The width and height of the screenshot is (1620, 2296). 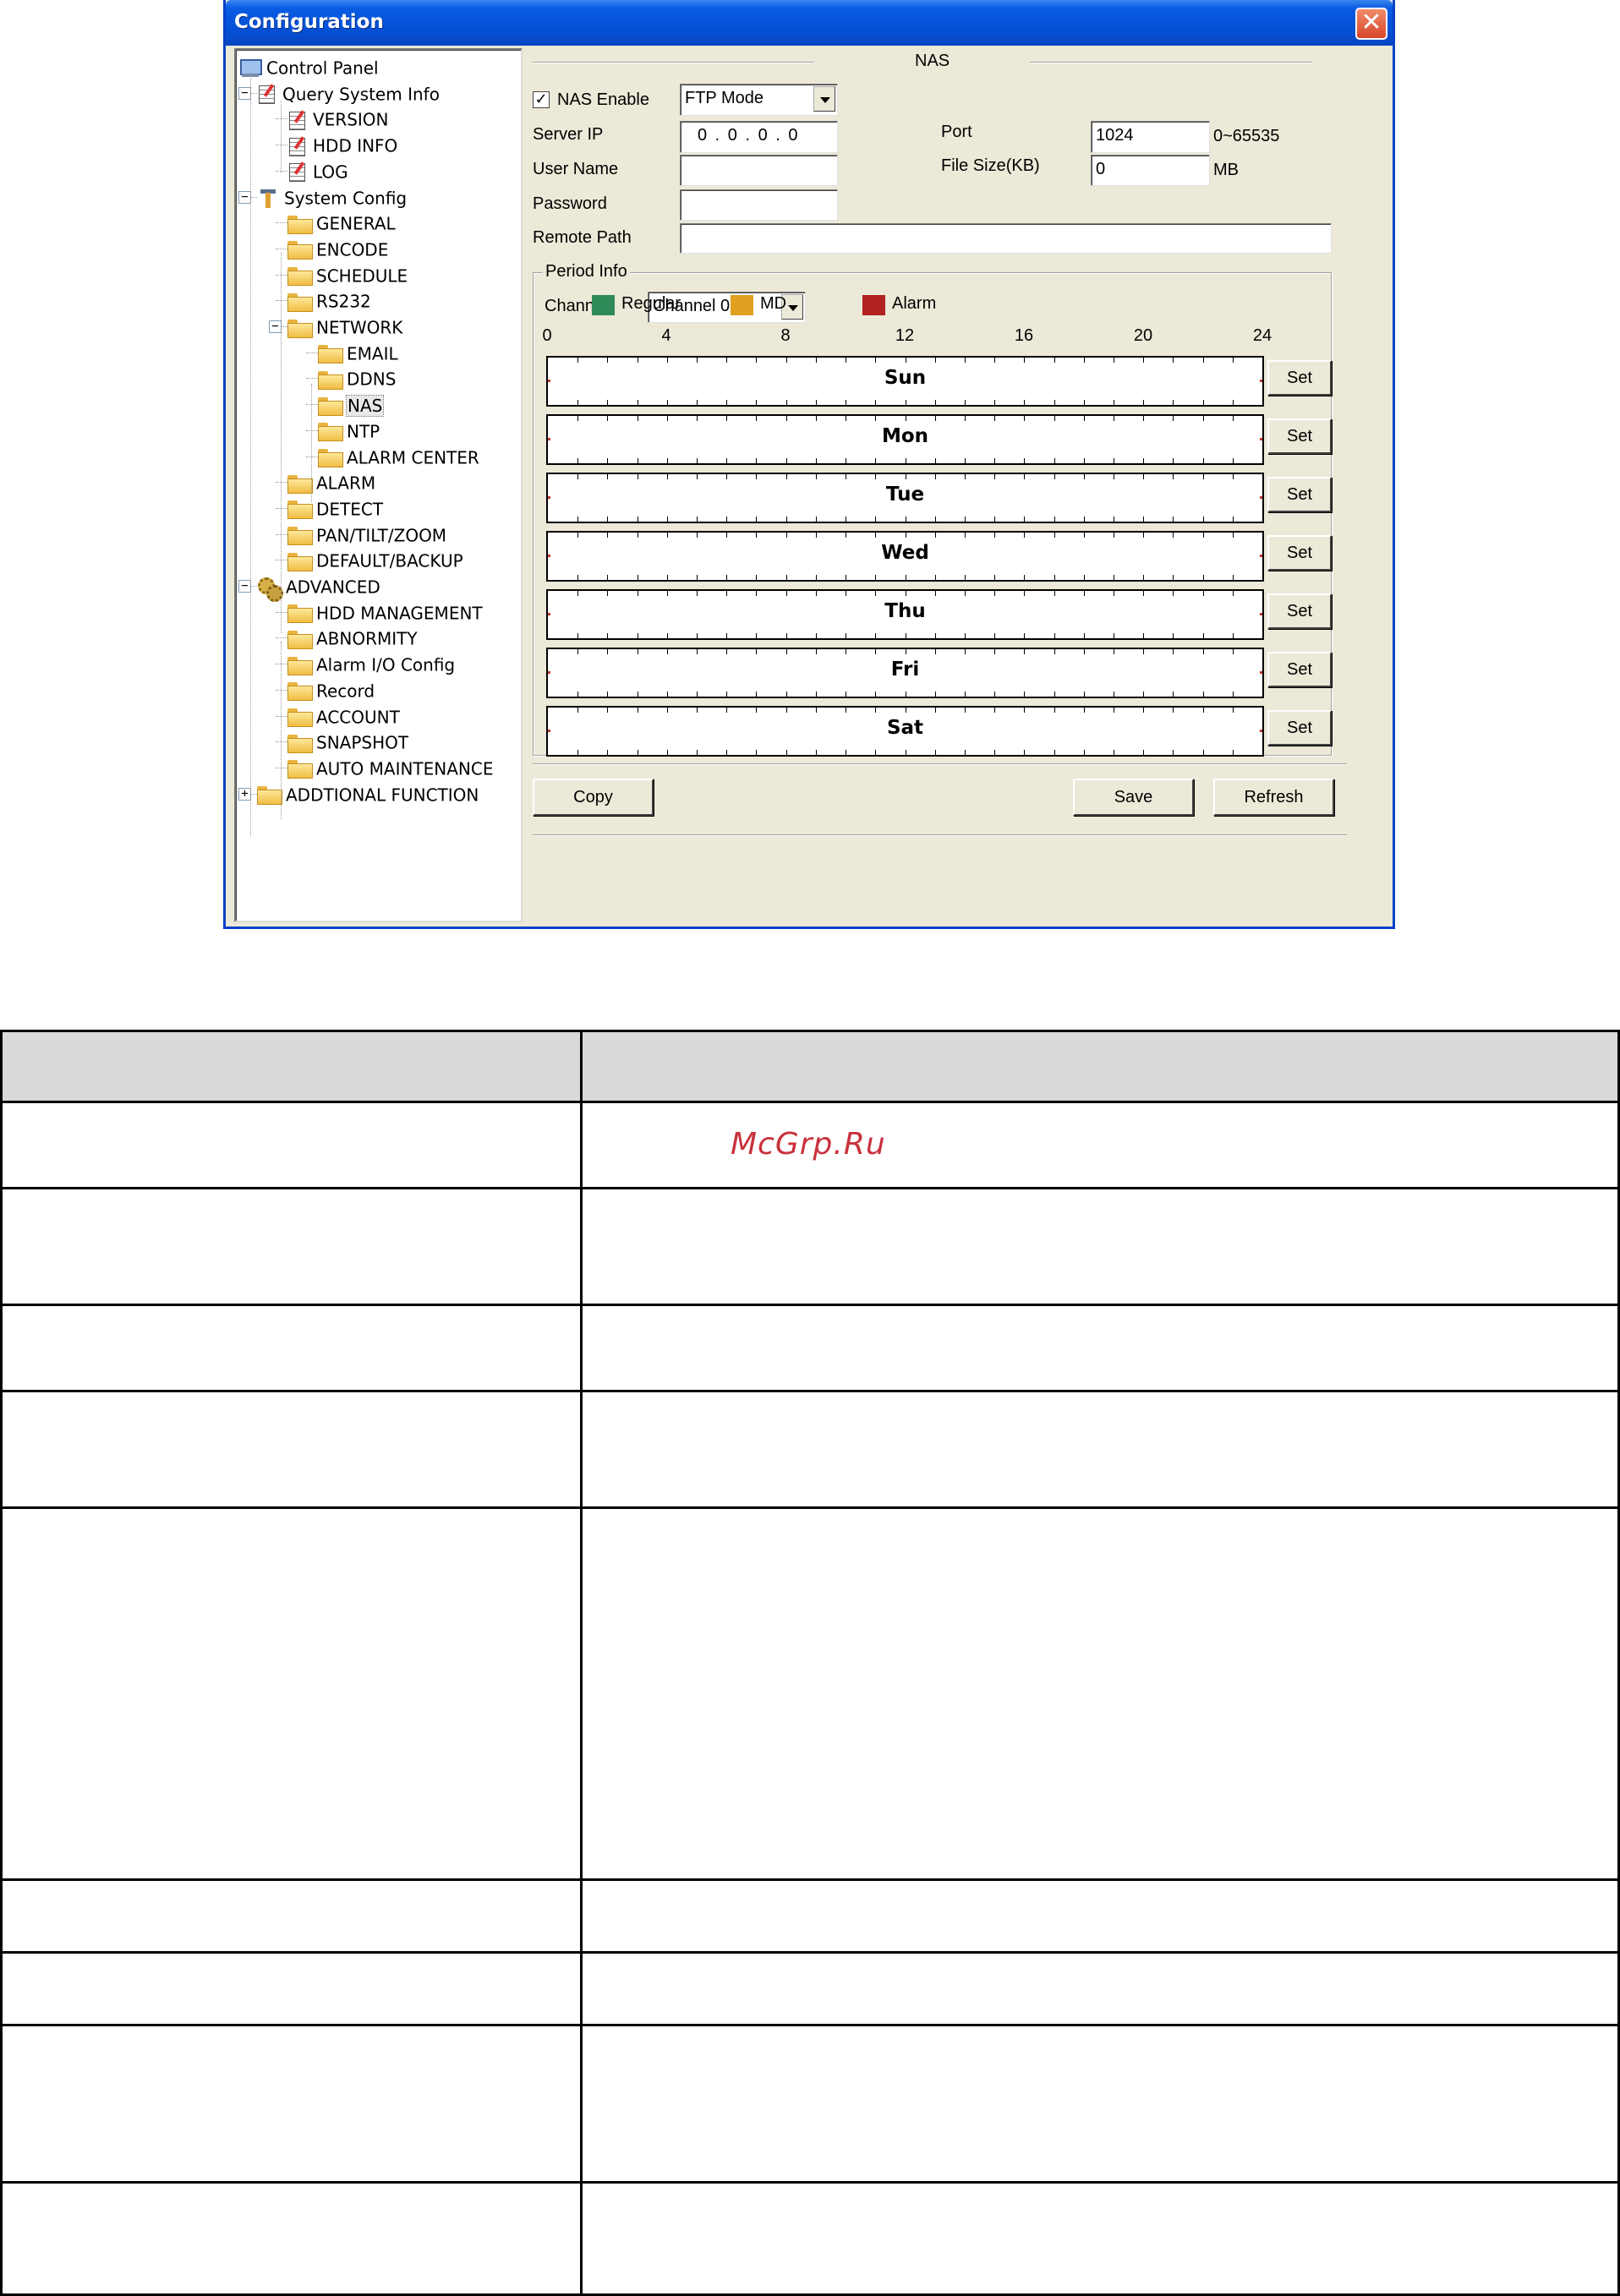 What do you see at coordinates (244, 794) in the screenshot?
I see `expand-icon: +` at bounding box center [244, 794].